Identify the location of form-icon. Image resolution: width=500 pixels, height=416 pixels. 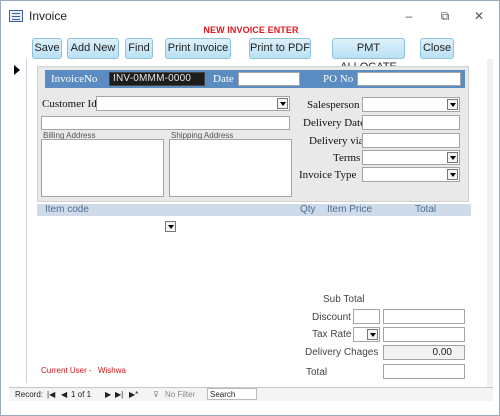
(16, 16).